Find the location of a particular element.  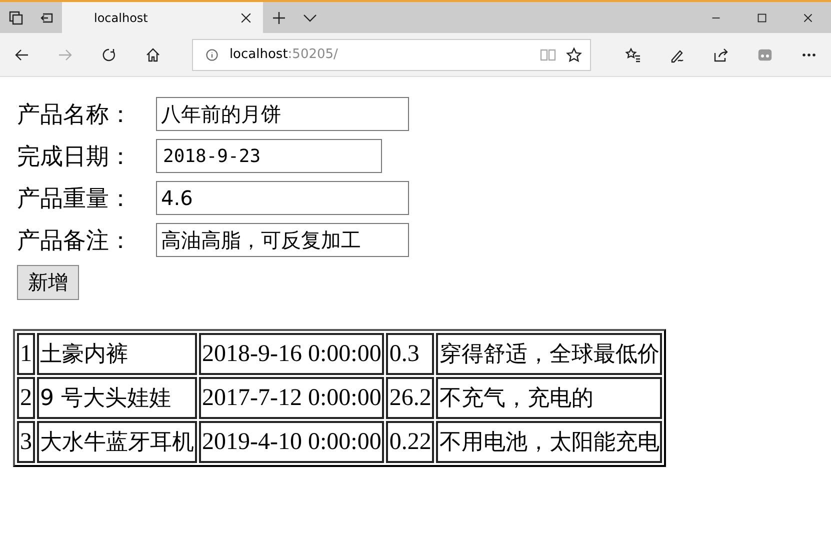

table-cell: 2018-9-16 0:00:00 is located at coordinates (291, 354).